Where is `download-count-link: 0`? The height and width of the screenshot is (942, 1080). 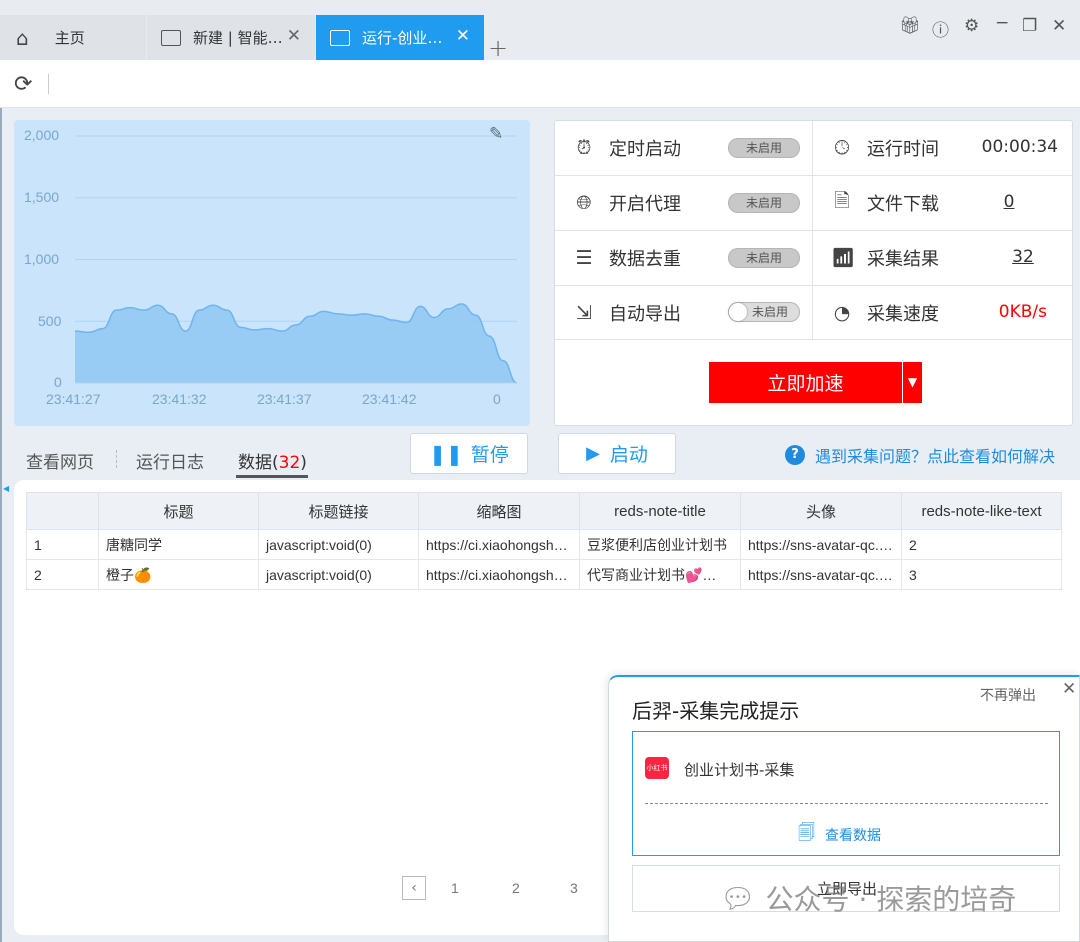
download-count-link: 0 is located at coordinates (1009, 202).